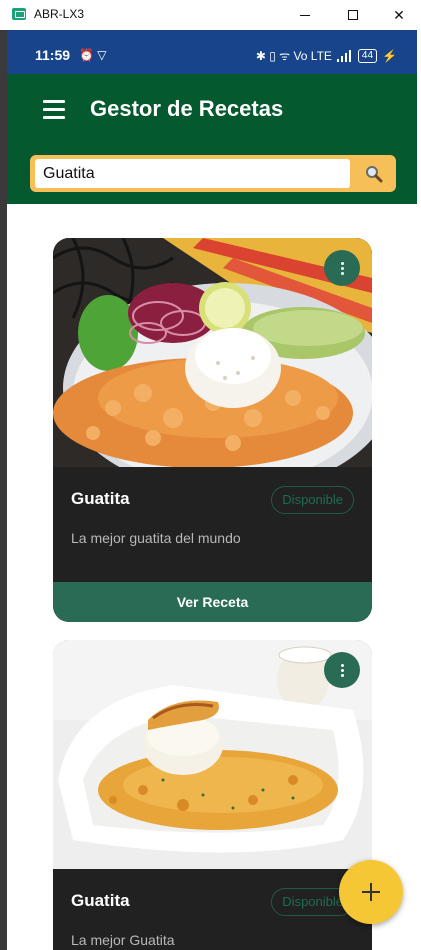 The height and width of the screenshot is (950, 421). What do you see at coordinates (123, 940) in the screenshot?
I see `recipe-description: La mejor Guatita` at bounding box center [123, 940].